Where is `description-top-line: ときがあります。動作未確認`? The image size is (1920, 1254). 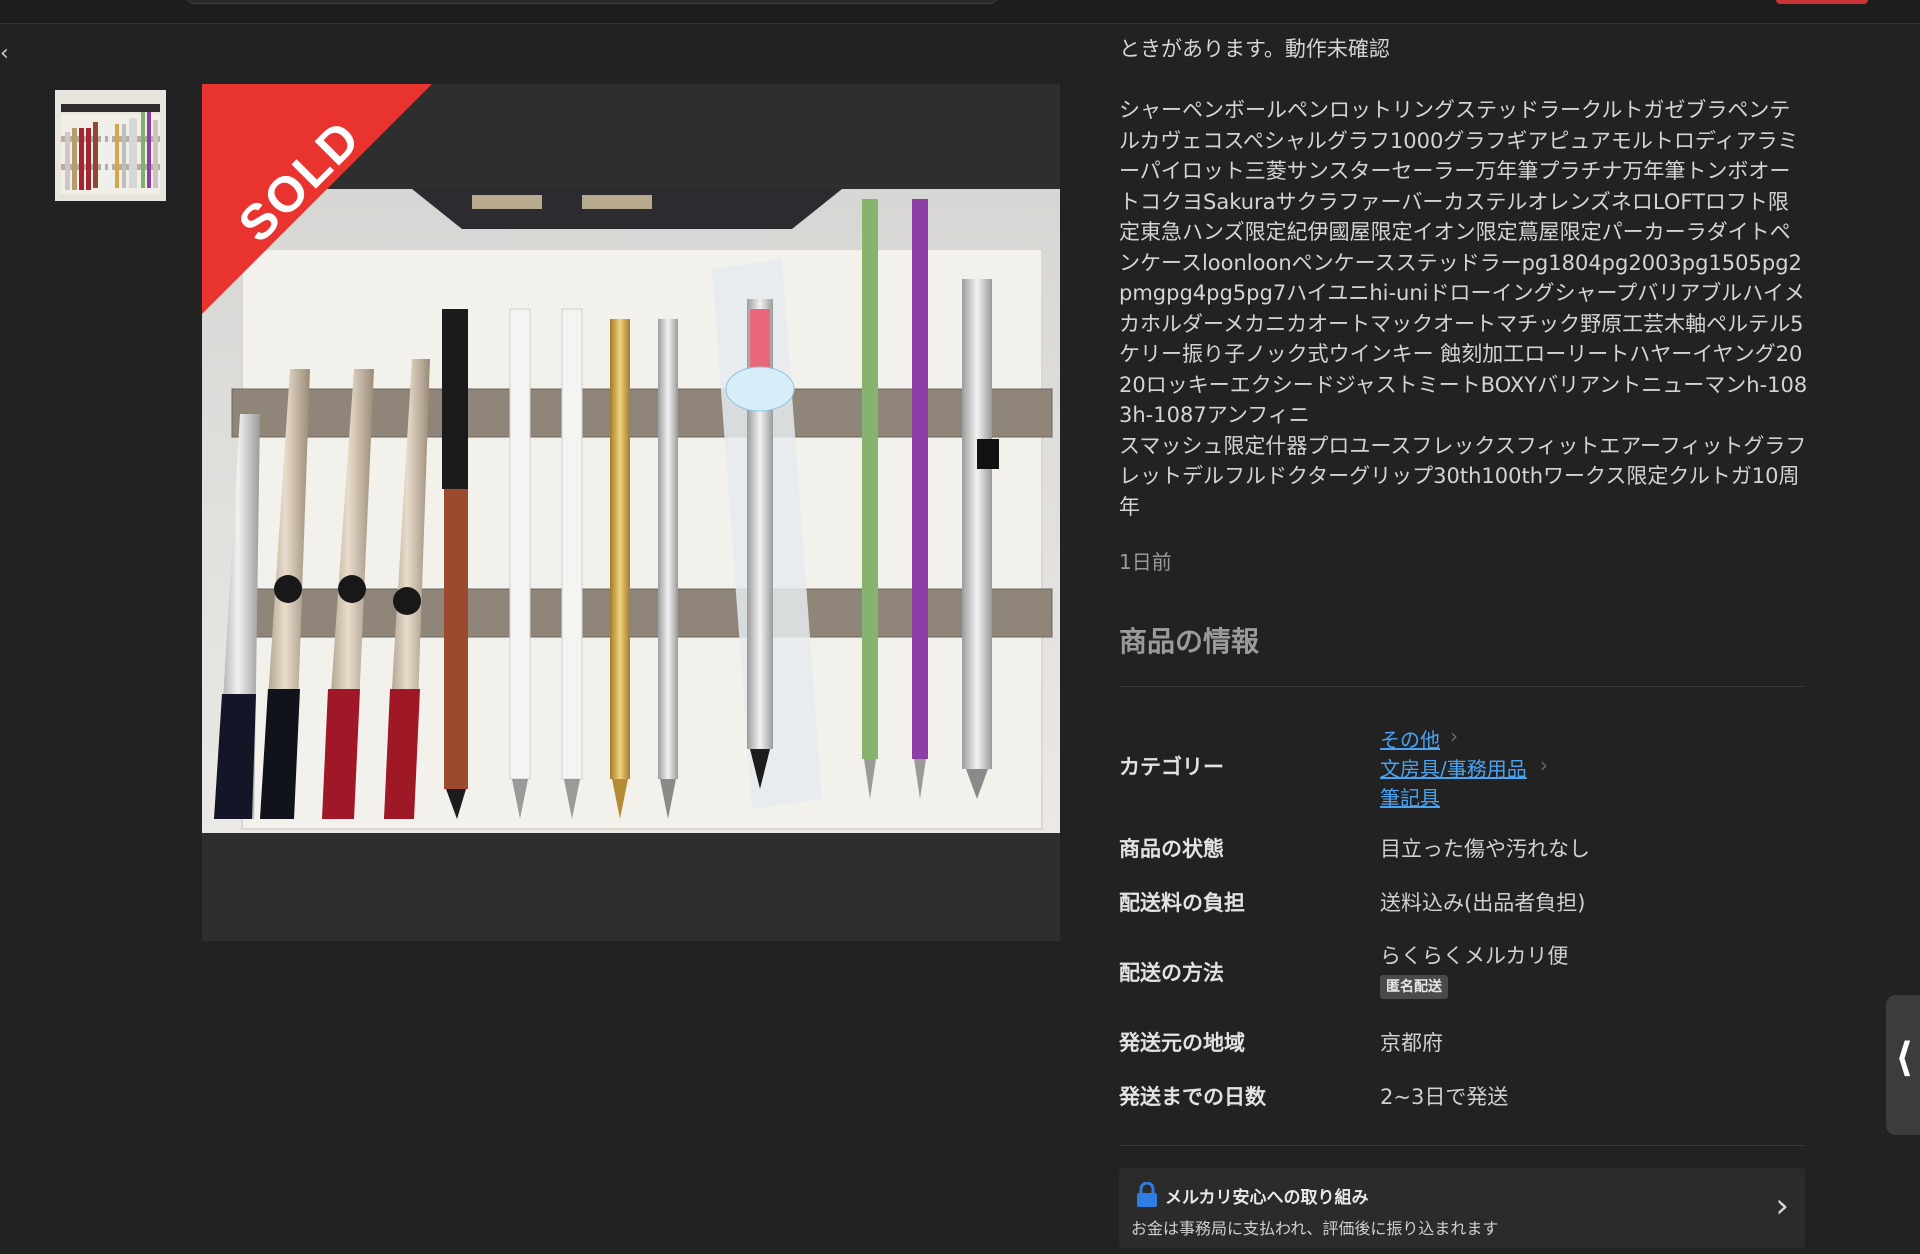 description-top-line: ときがあります。動作未確認 is located at coordinates (1254, 49).